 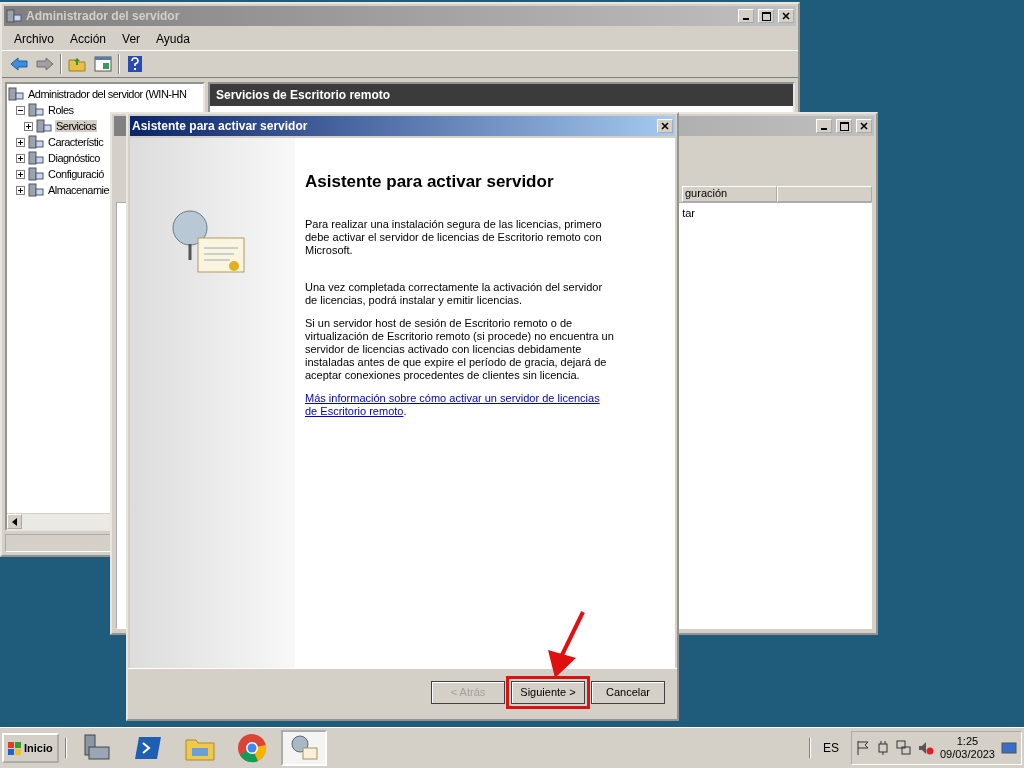 I want to click on speaker-muted-icon, so click(x=925, y=748).